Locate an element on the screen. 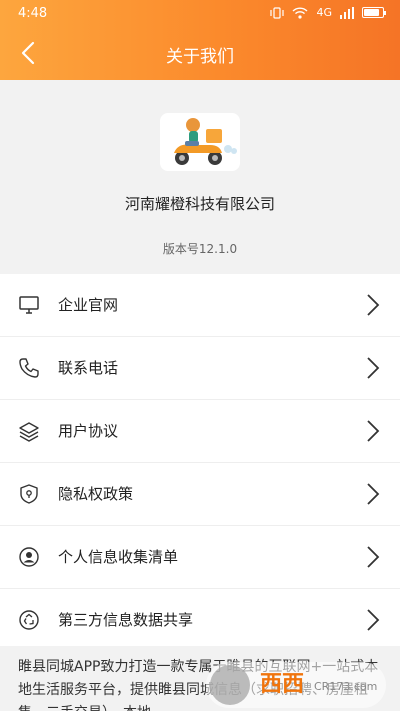 This screenshot has height=711, width=400. battery-fill is located at coordinates (371, 12).